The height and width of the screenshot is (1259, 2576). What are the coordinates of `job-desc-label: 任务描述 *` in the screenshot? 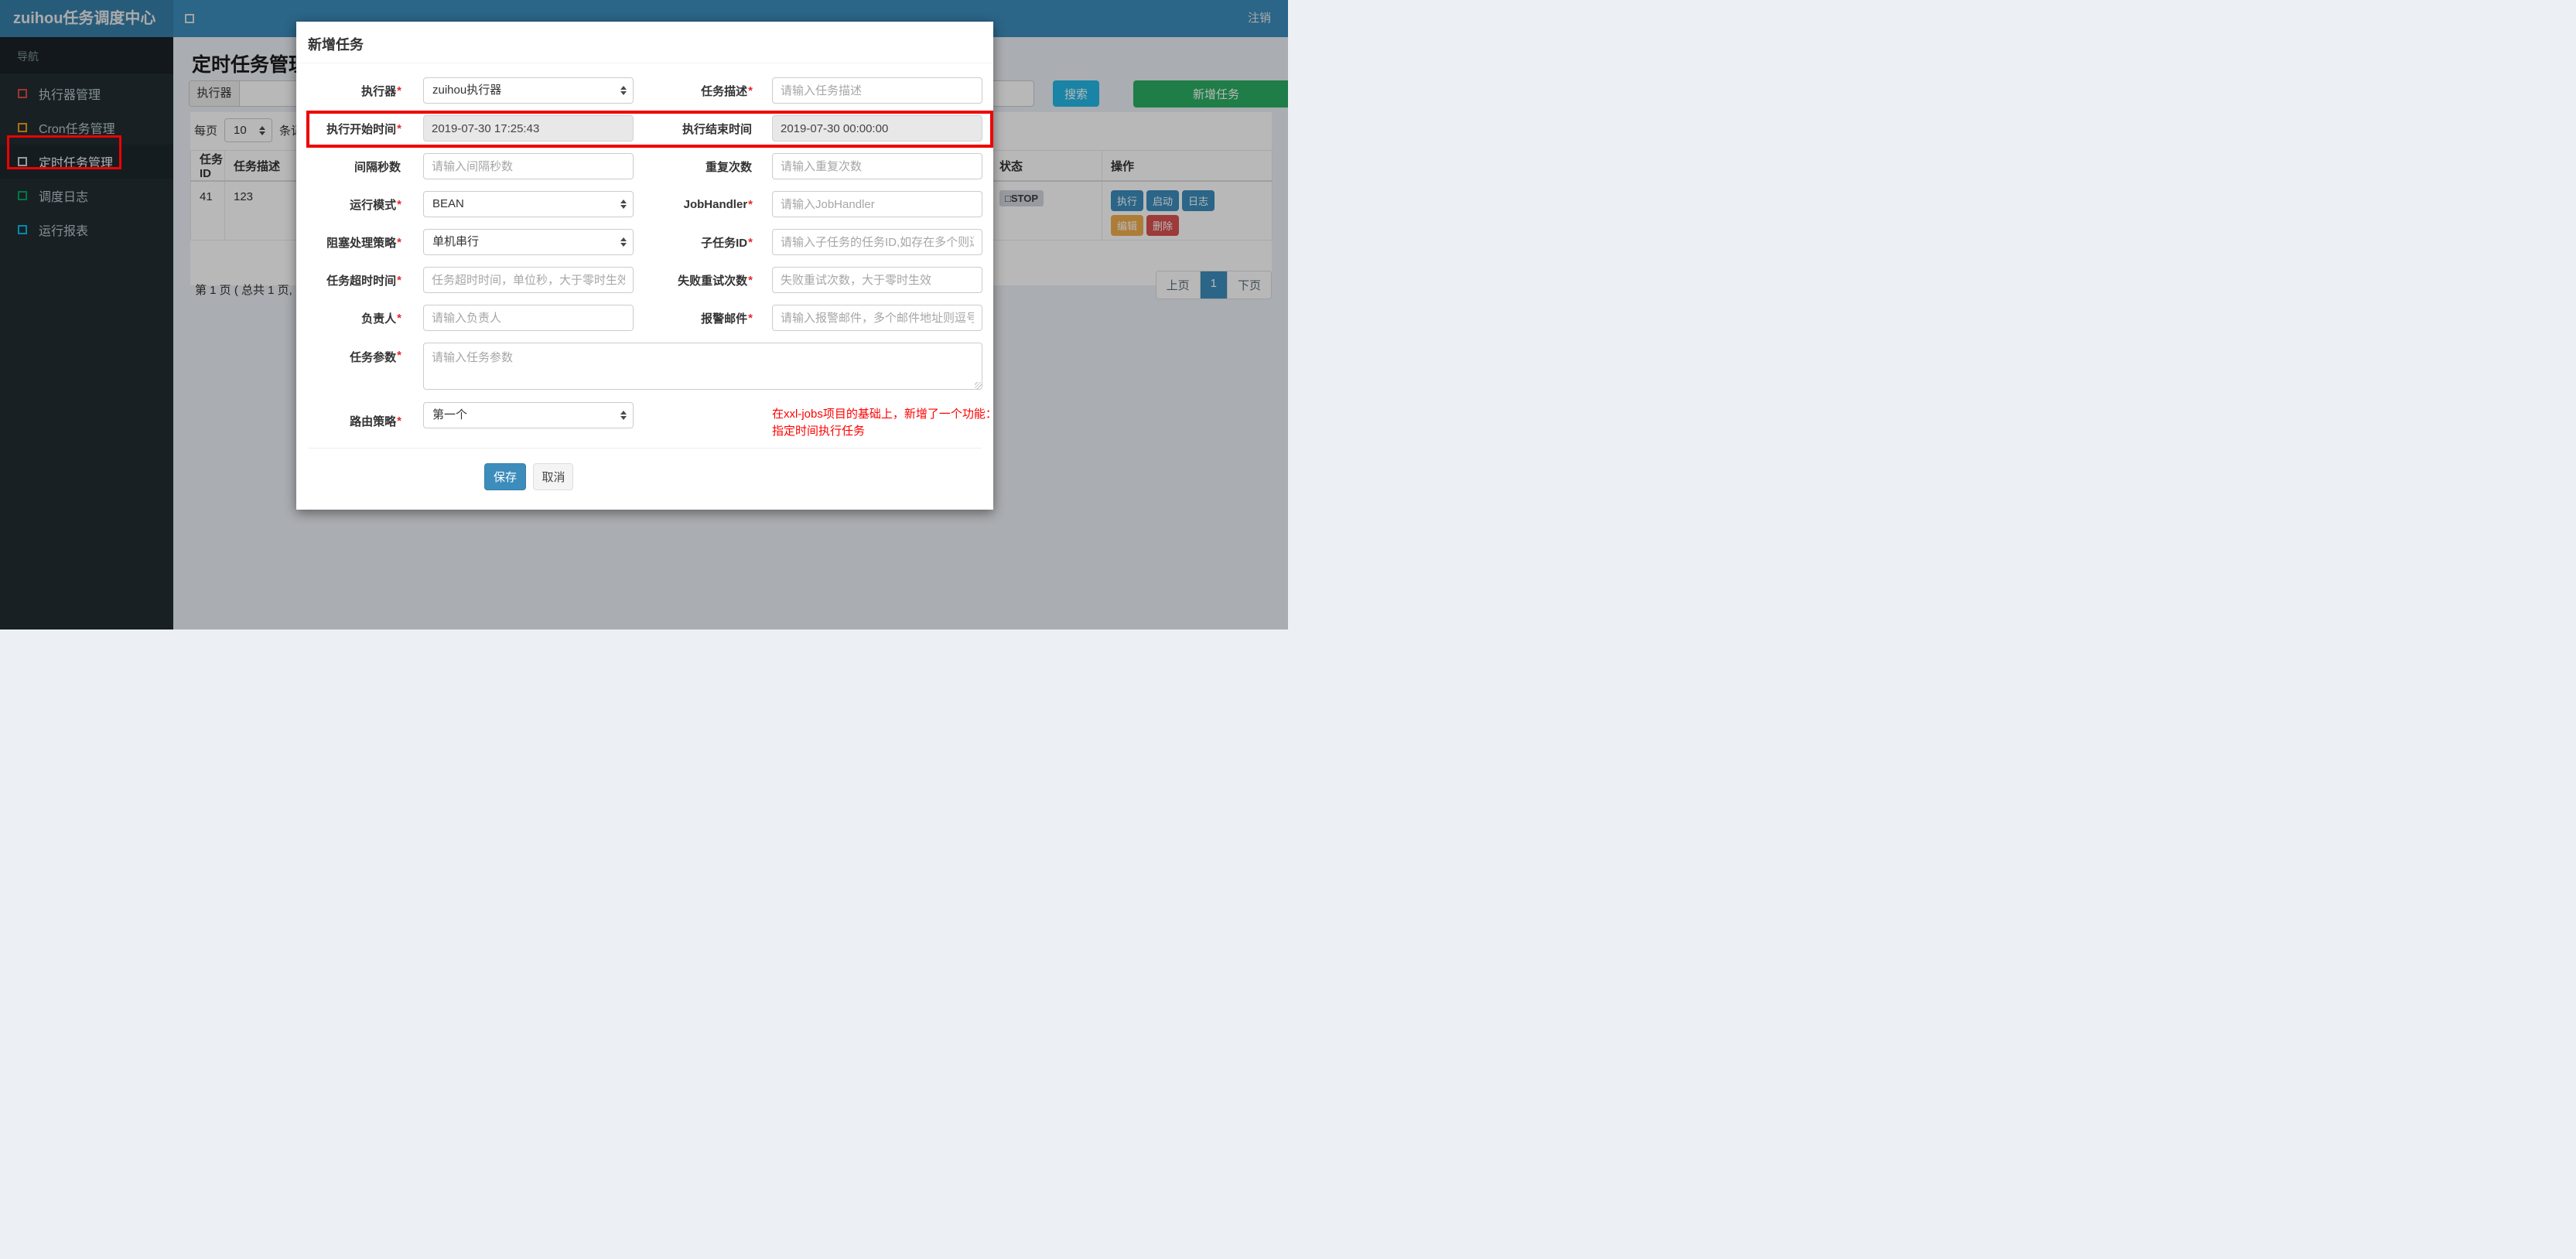 It's located at (727, 91).